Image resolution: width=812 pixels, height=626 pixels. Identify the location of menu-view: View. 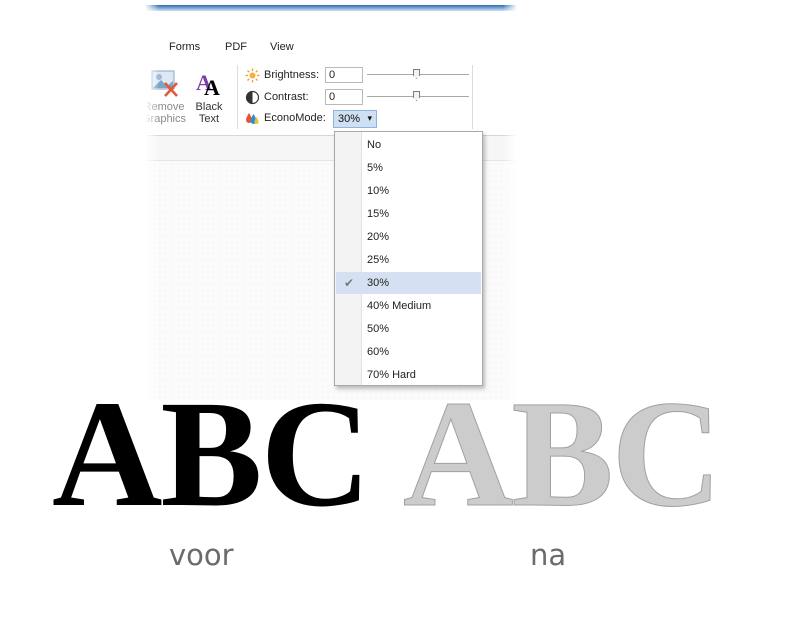
(282, 47).